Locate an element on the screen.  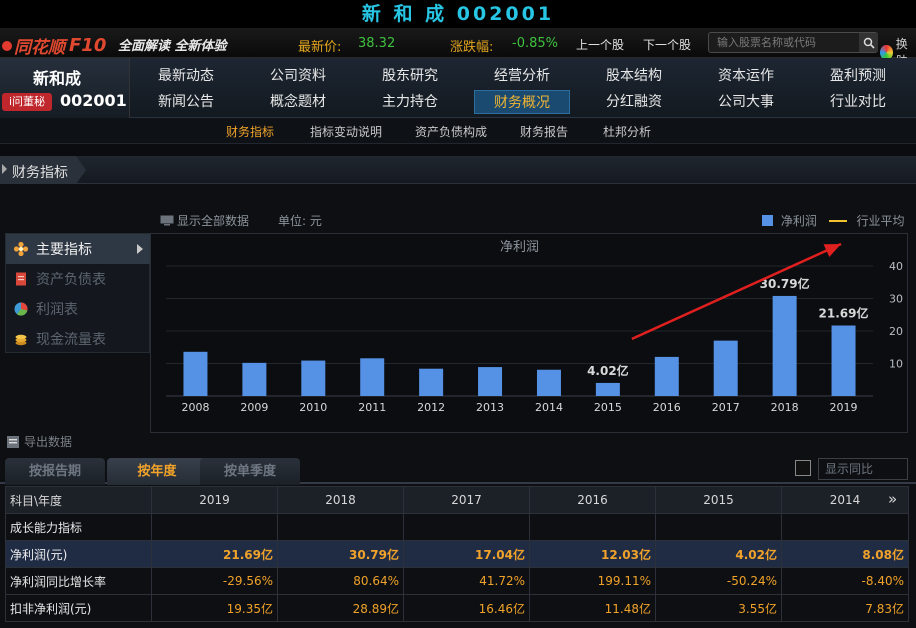
flower-icon is located at coordinates (21, 249).